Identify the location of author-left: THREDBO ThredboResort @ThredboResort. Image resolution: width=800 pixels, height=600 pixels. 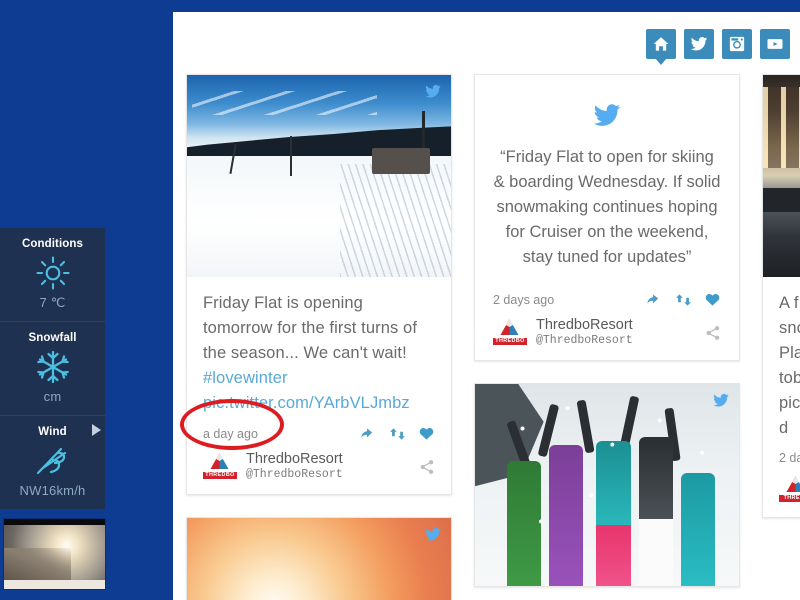
(563, 332).